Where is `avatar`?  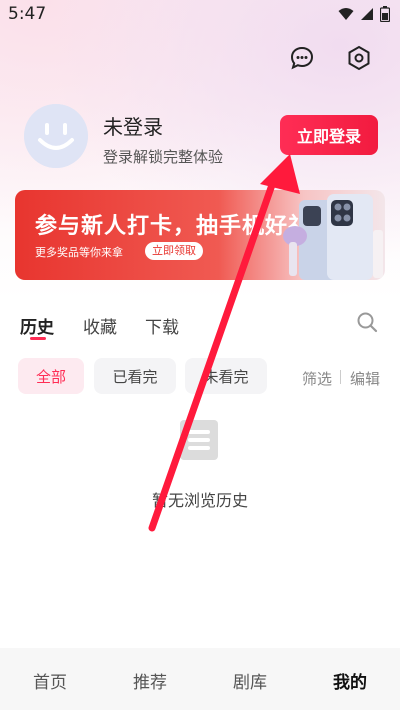 avatar is located at coordinates (56, 136).